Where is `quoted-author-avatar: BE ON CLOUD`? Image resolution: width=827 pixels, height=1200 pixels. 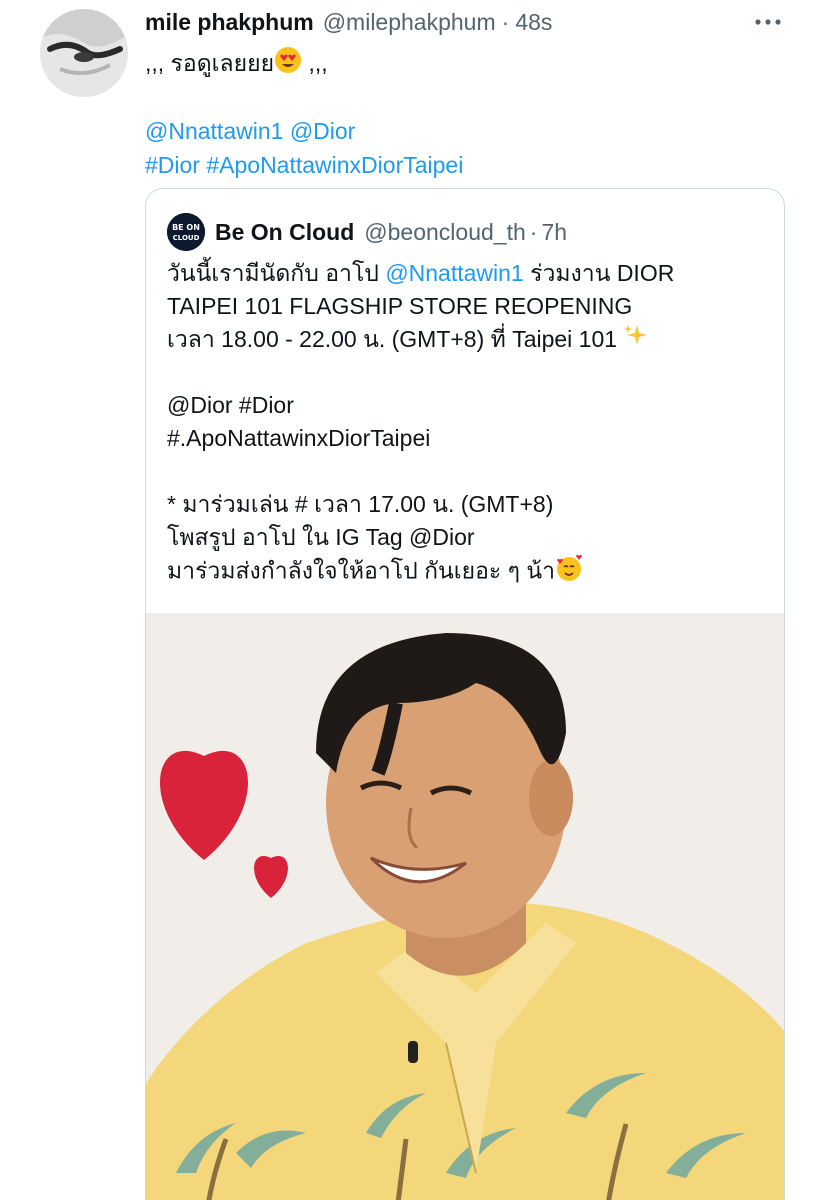 quoted-author-avatar: BE ON CLOUD is located at coordinates (186, 232).